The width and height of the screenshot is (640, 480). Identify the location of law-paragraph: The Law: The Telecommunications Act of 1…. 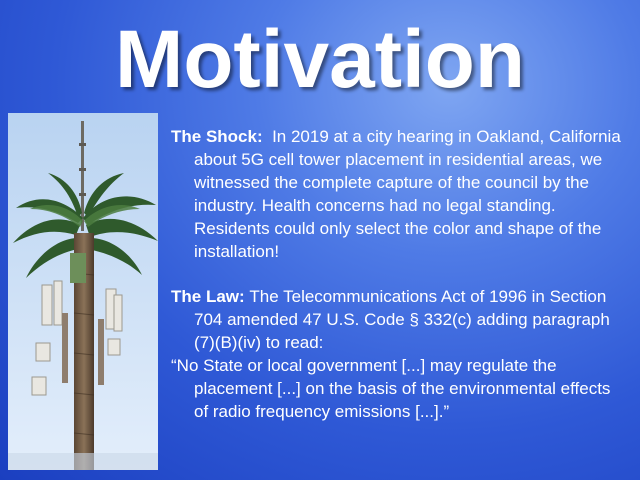
(400, 319).